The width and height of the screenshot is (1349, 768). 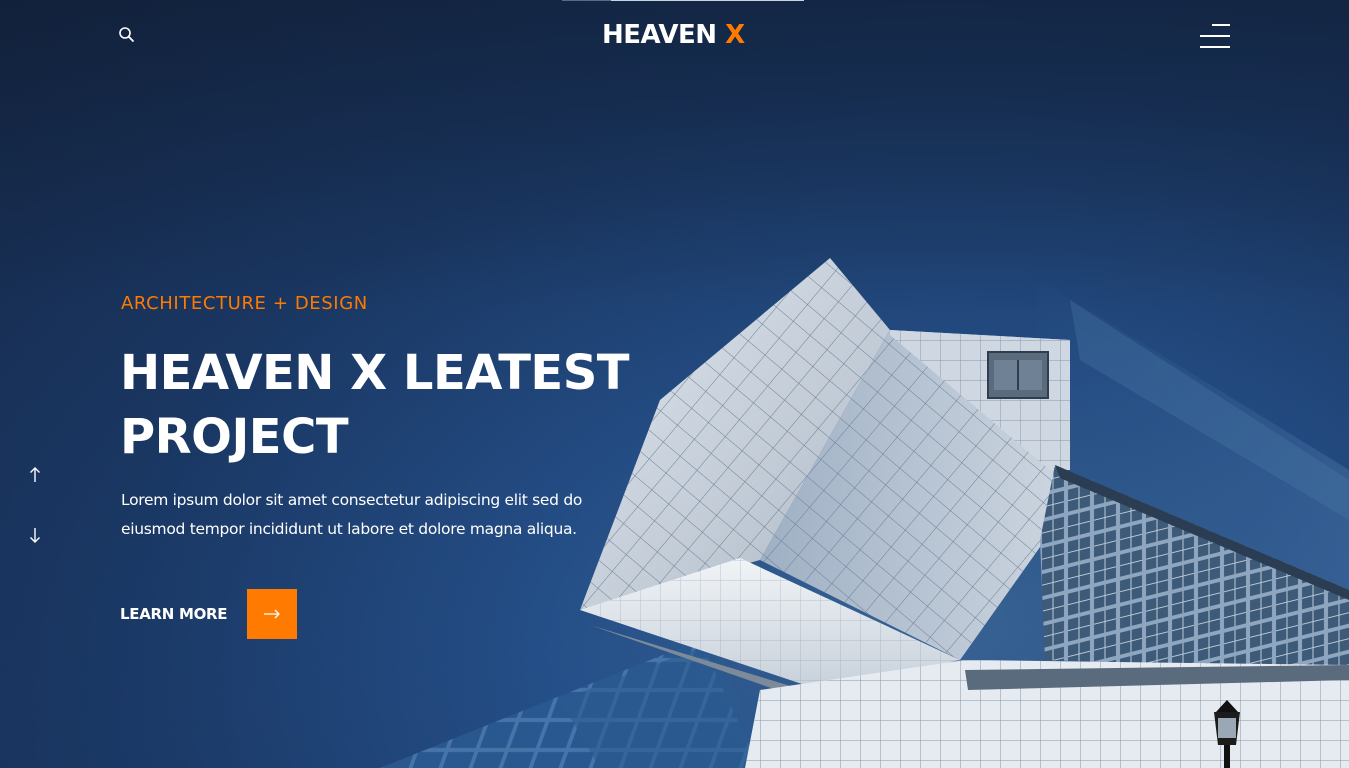 I want to click on headline-line-1: HEAVEN X LEATEST, so click(x=375, y=373).